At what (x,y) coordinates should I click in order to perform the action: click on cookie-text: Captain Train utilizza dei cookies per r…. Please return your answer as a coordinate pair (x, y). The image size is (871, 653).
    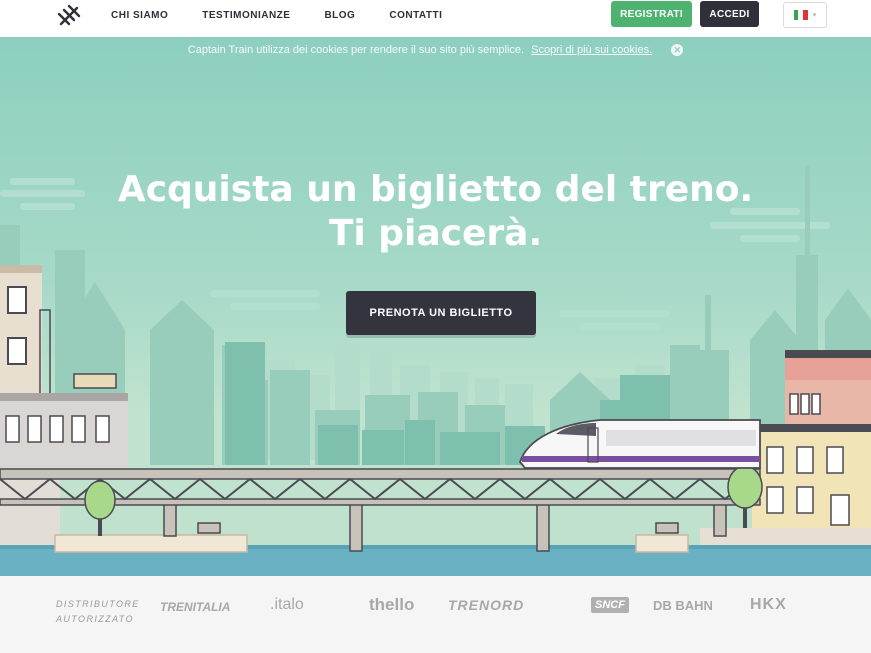
    Looking at the image, I should click on (356, 50).